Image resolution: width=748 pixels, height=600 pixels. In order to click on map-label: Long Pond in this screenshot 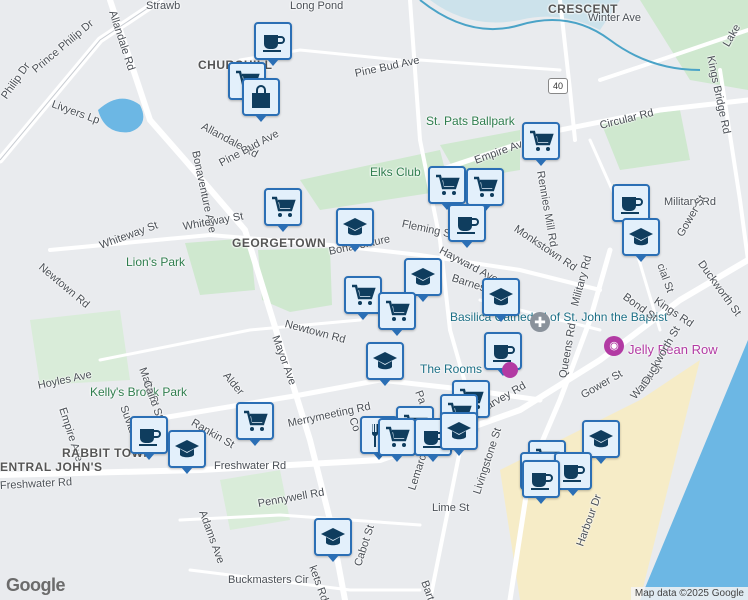, I will do `click(317, 6)`.